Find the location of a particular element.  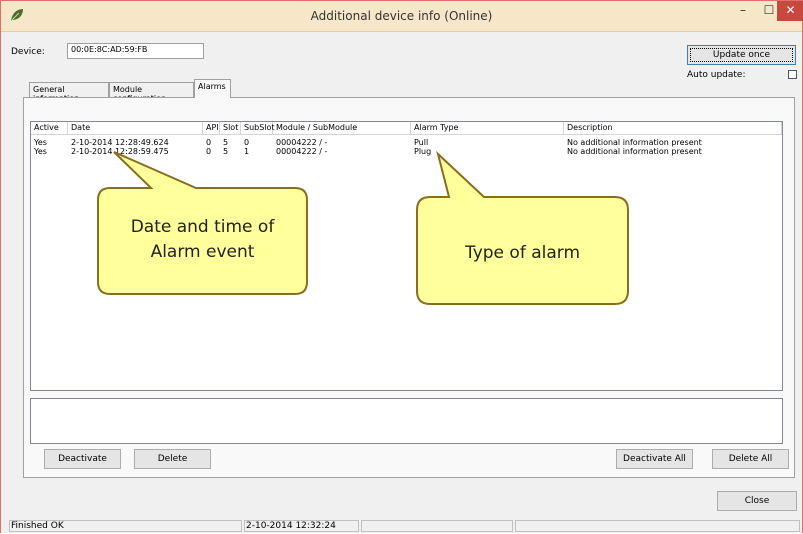

callout-type-shape is located at coordinates (522, 227).